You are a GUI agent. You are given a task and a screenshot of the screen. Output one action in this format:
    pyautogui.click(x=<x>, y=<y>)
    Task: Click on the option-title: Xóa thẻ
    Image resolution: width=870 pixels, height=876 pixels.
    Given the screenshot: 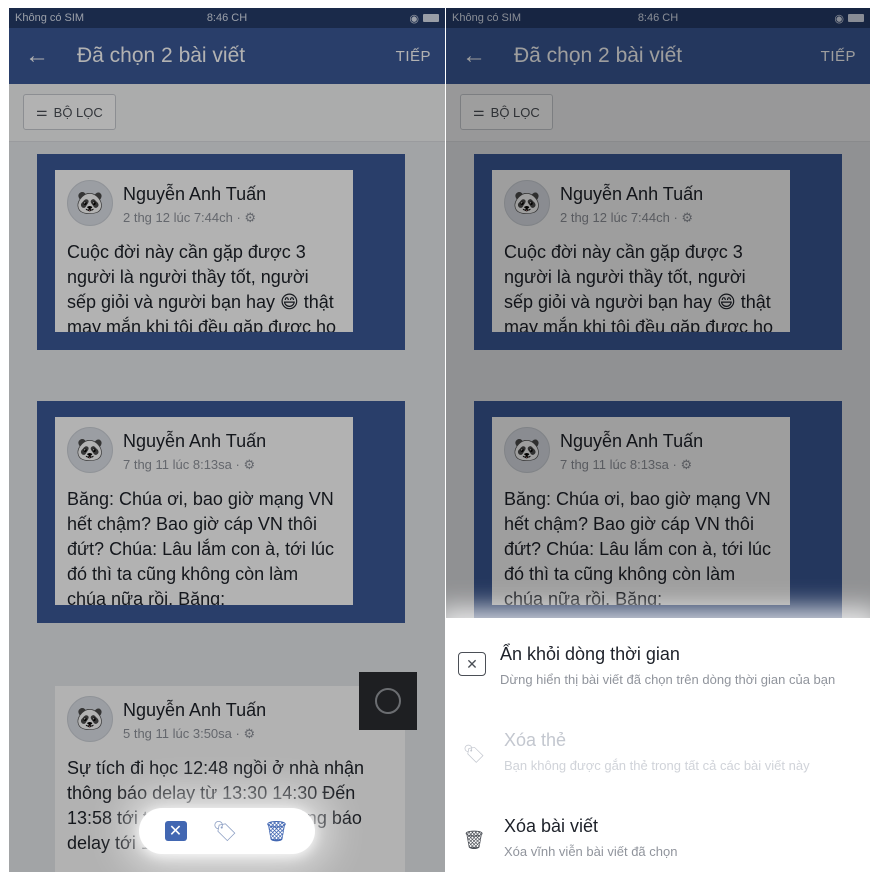 What is the action you would take?
    pyautogui.click(x=535, y=740)
    